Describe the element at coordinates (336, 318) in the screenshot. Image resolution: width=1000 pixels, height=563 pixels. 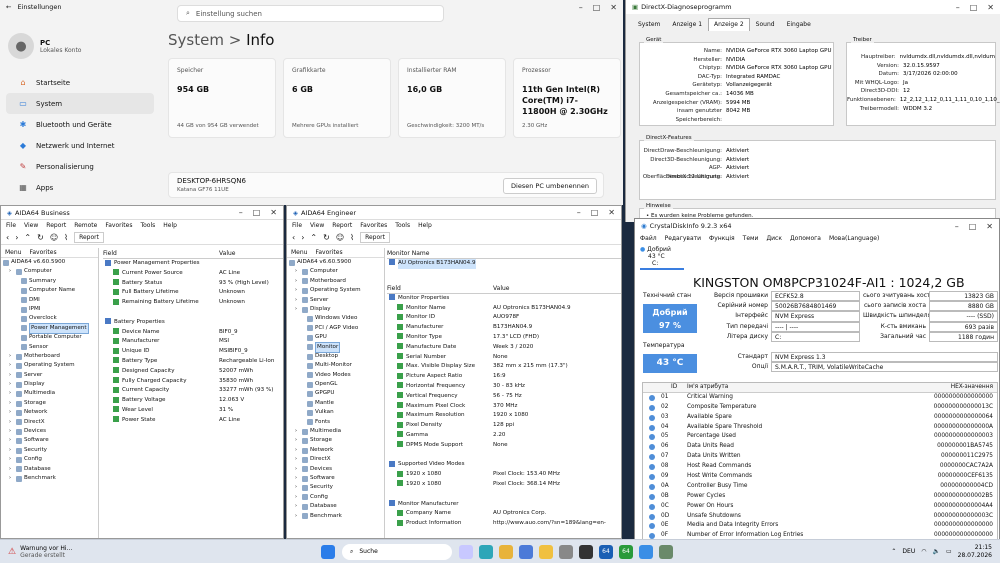
I see `tree-item: Windows Video` at that location.